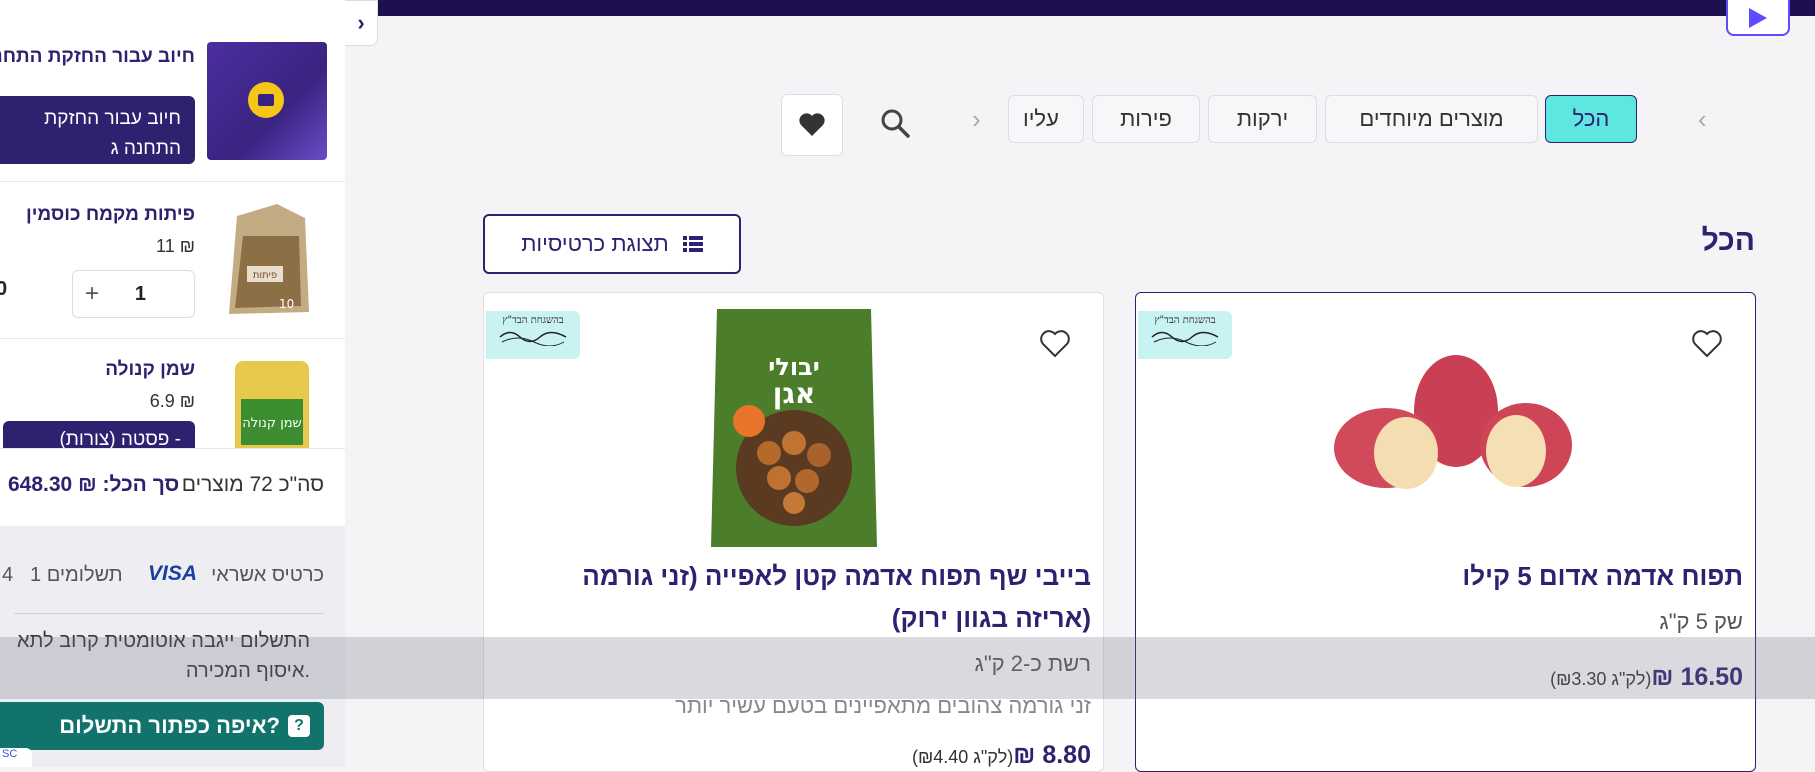 This screenshot has height=772, width=1815. Describe the element at coordinates (895, 125) in the screenshot. I see `search-icon` at that location.